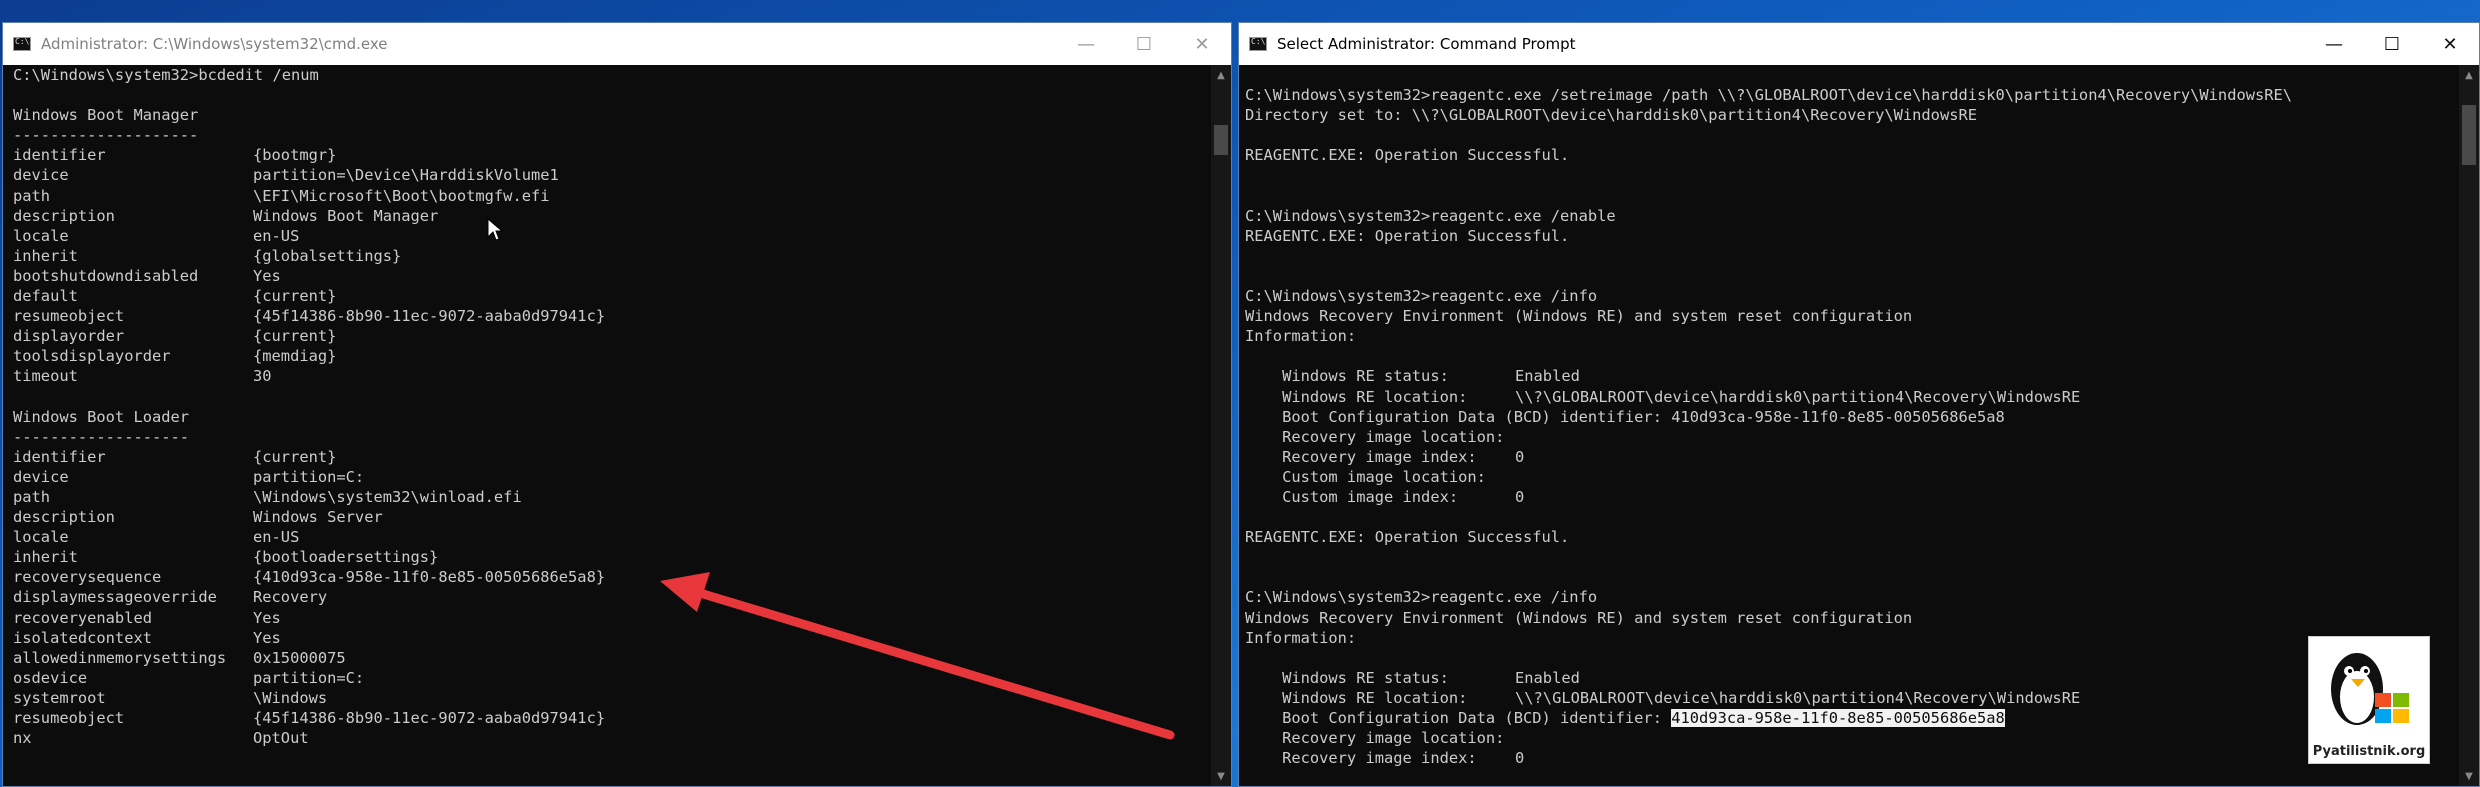  What do you see at coordinates (1407, 155) in the screenshot?
I see `console-text: REAGENTC.EXE: Operation Successful.` at bounding box center [1407, 155].